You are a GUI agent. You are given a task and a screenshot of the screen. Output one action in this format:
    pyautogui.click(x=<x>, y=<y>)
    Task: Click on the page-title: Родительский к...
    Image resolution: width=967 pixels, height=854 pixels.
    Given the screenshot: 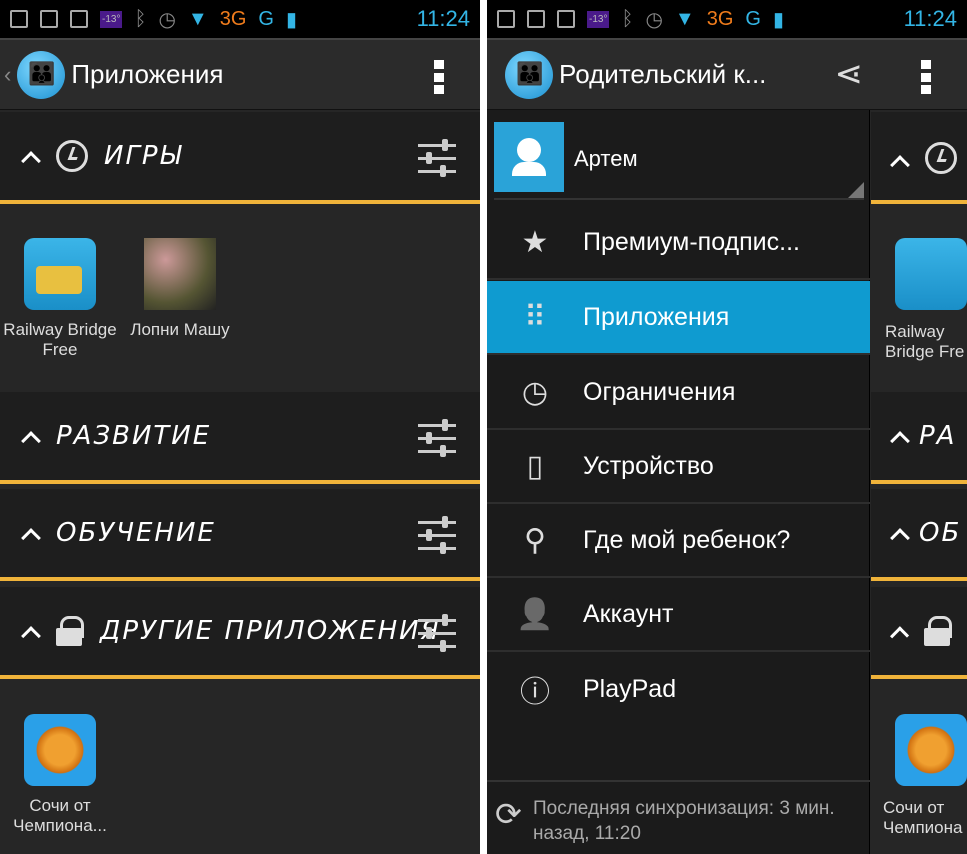 What is the action you would take?
    pyautogui.click(x=663, y=74)
    